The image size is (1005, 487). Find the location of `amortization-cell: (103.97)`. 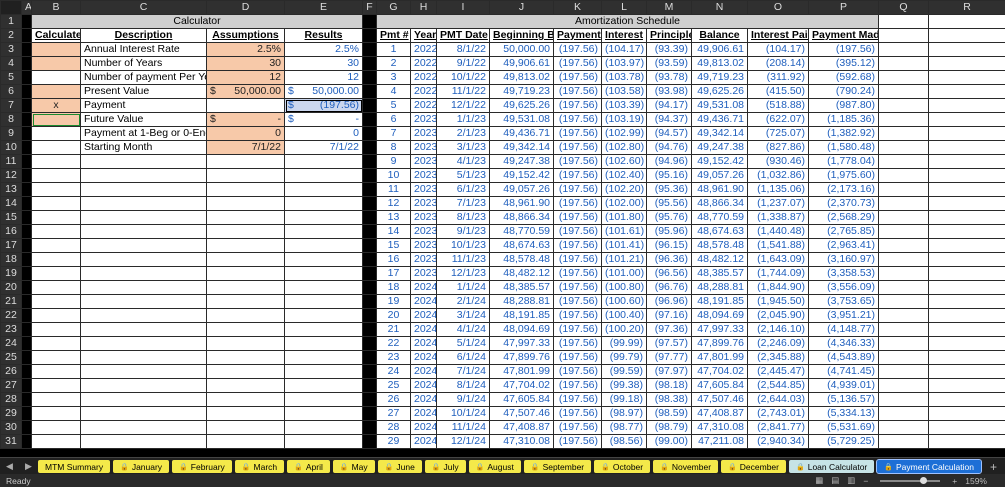

amortization-cell: (103.97) is located at coordinates (624, 63).